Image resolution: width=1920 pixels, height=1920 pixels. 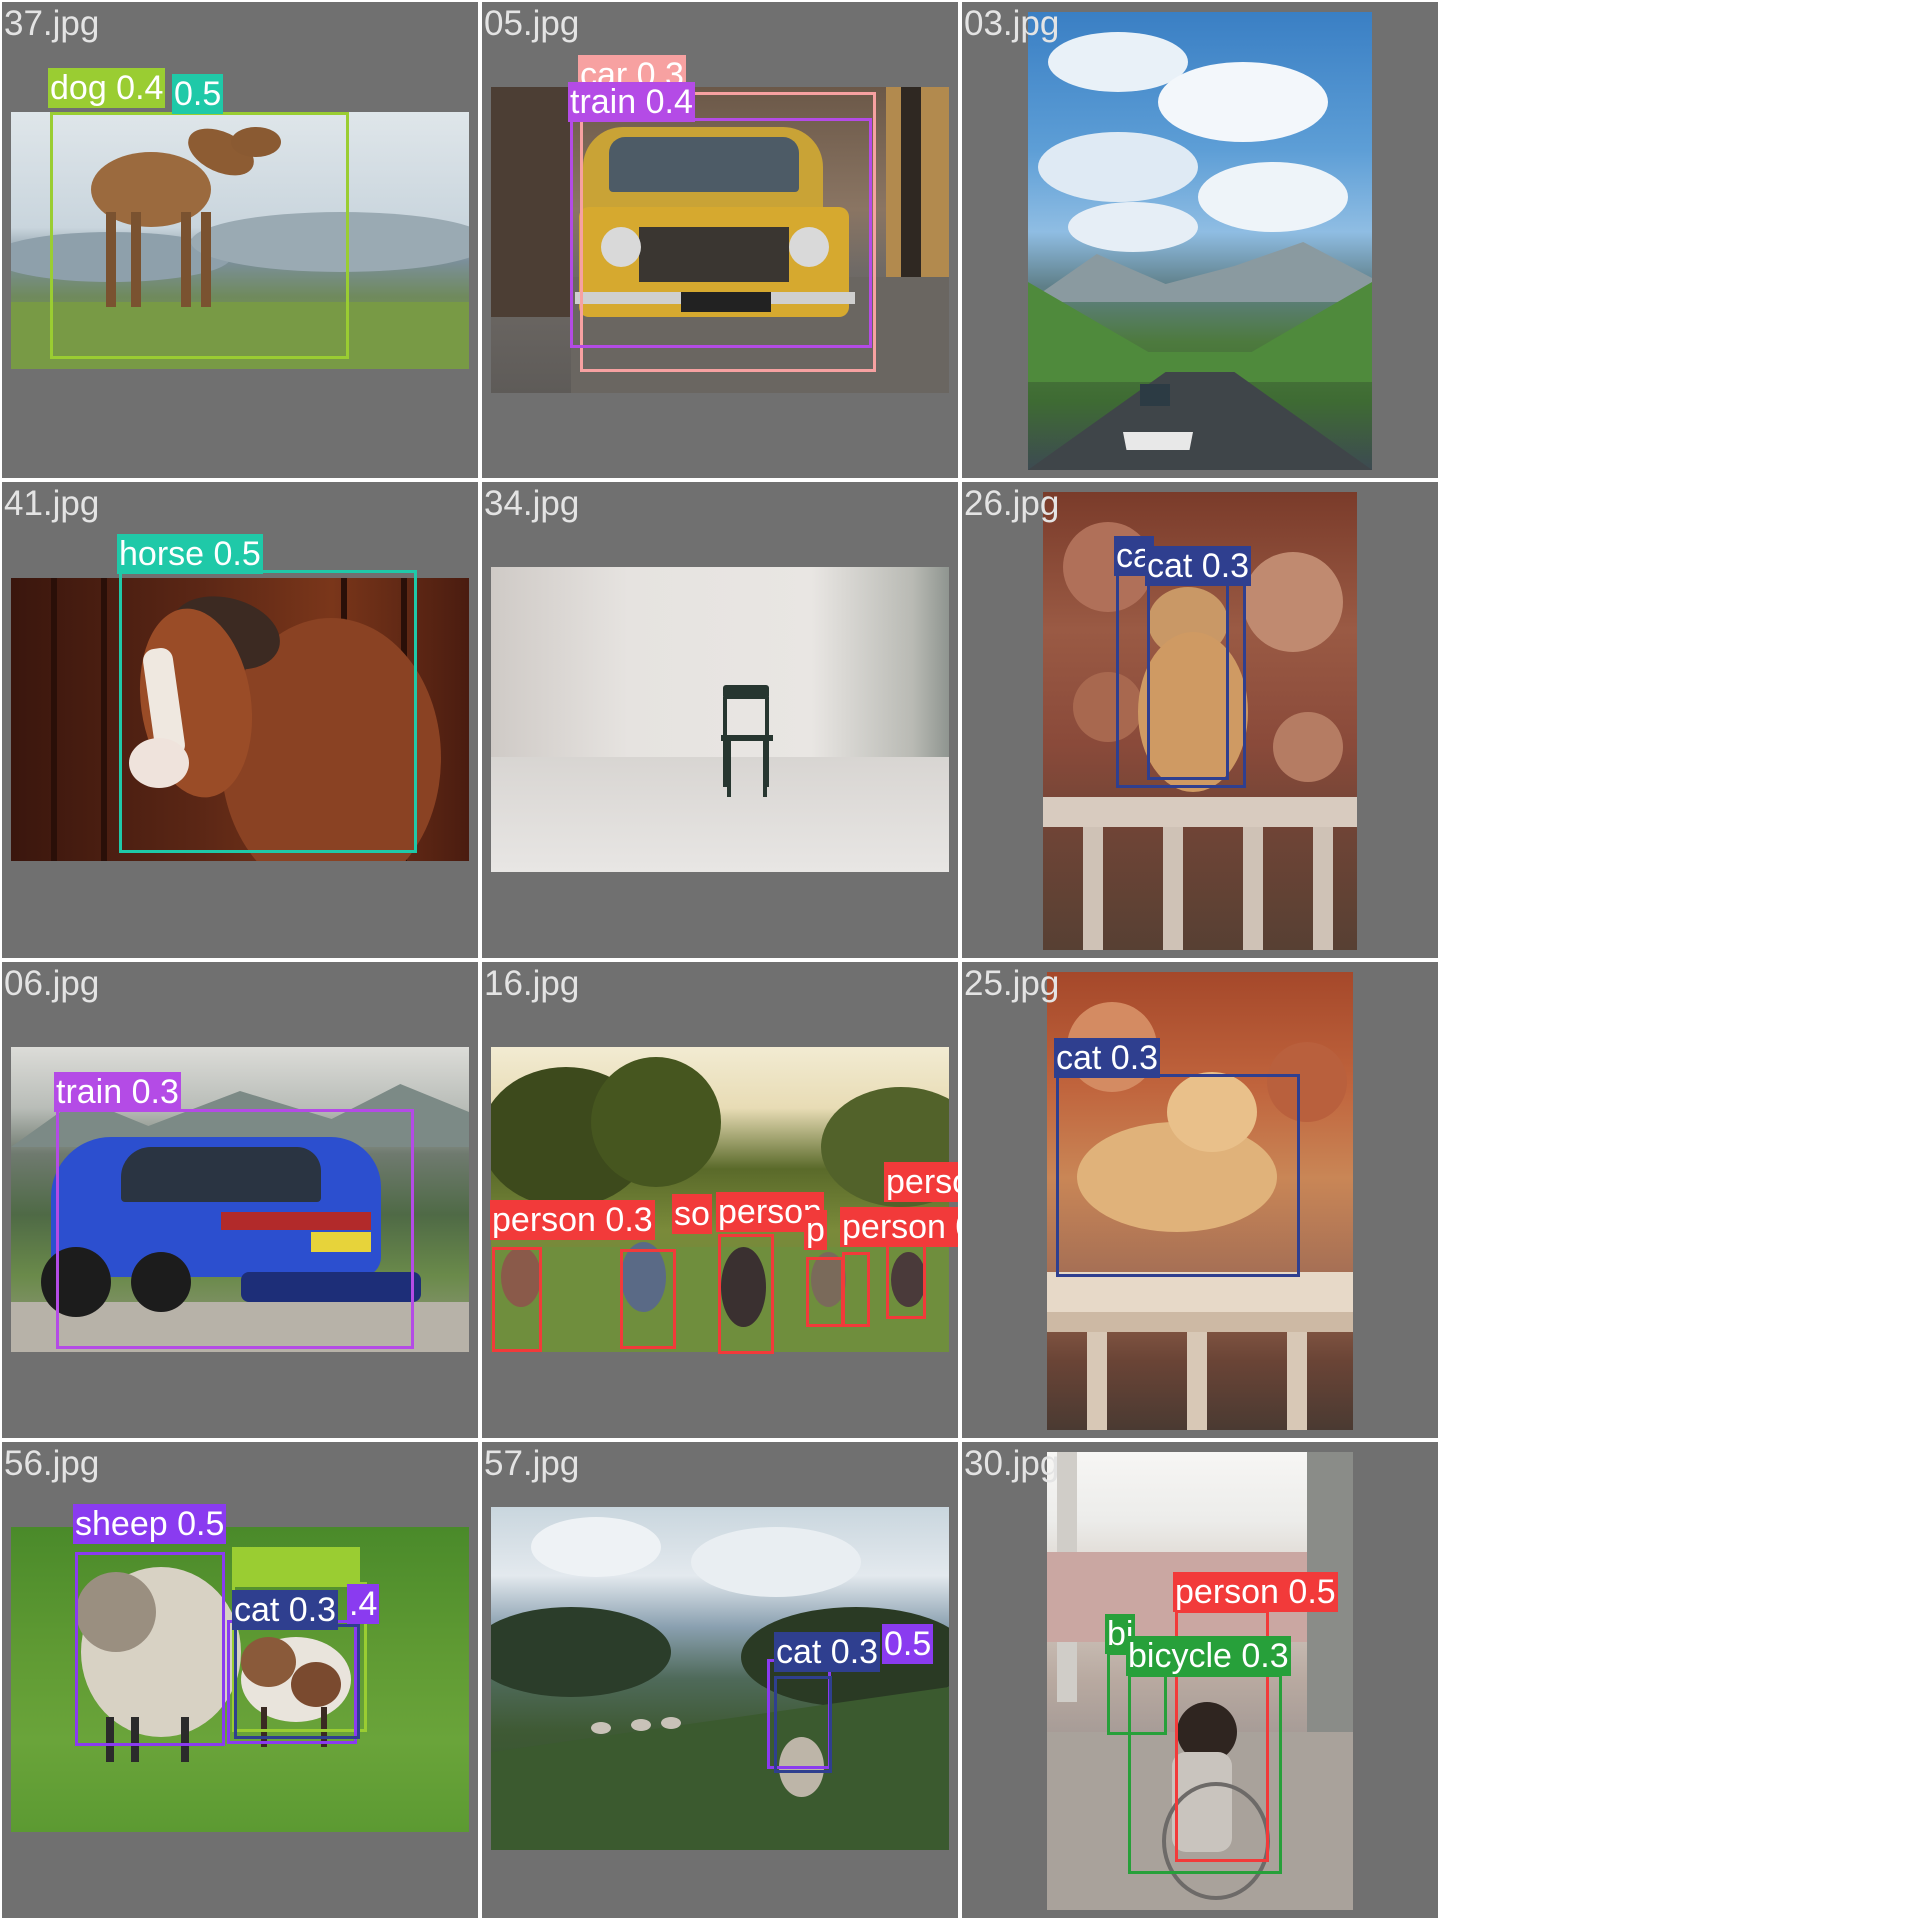 I want to click on detection-label: horse 0.5, so click(x=190, y=554).